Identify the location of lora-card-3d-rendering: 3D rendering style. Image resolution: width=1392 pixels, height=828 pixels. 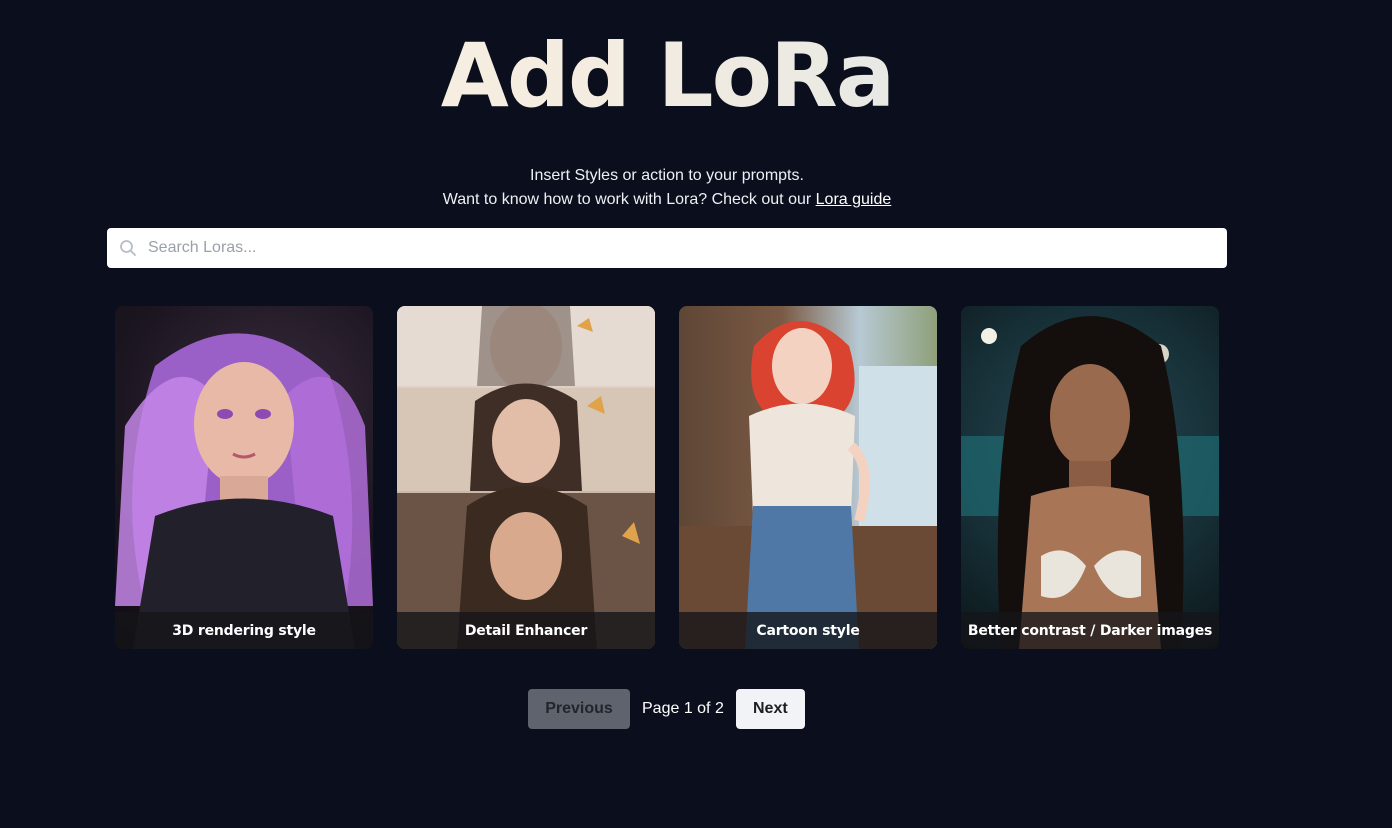
(244, 477).